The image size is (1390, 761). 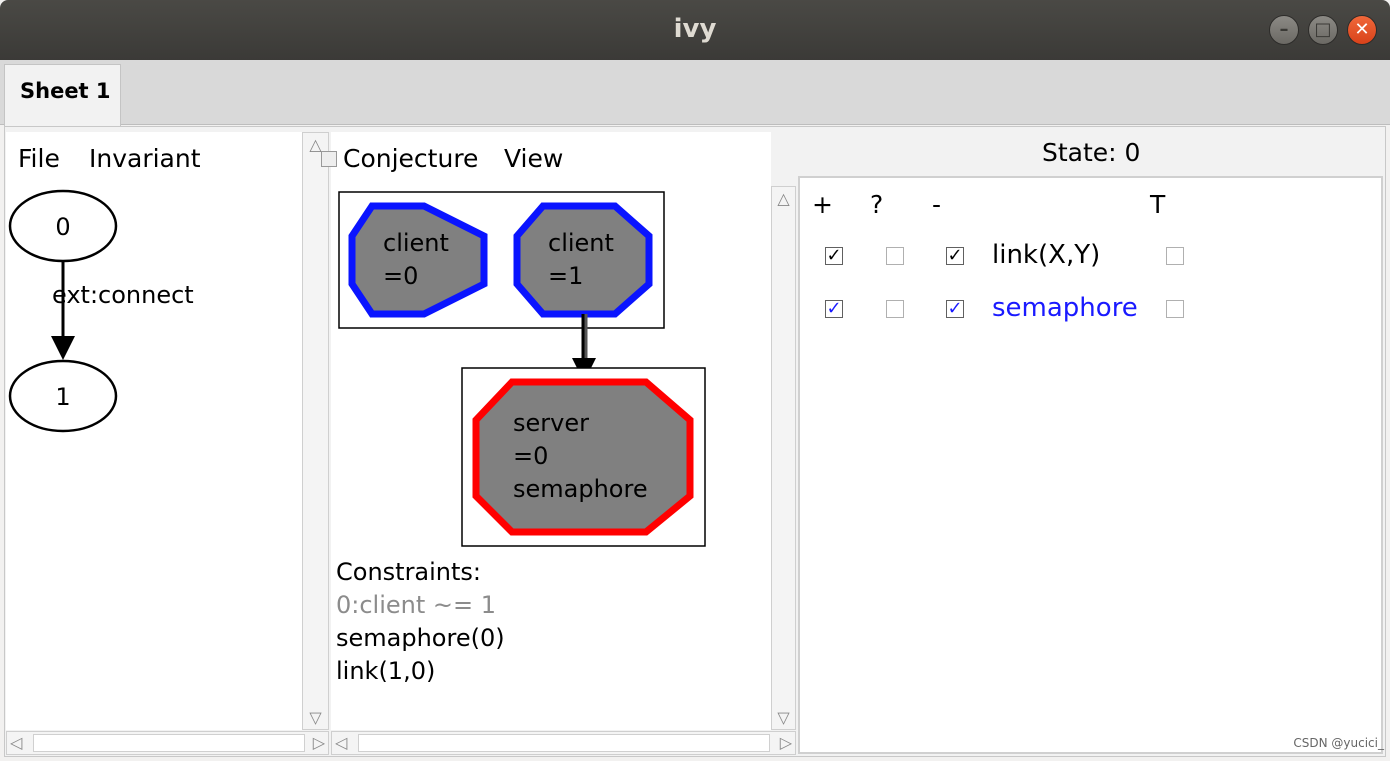 What do you see at coordinates (420, 638) in the screenshot?
I see `constraint-item: semaphore(0)` at bounding box center [420, 638].